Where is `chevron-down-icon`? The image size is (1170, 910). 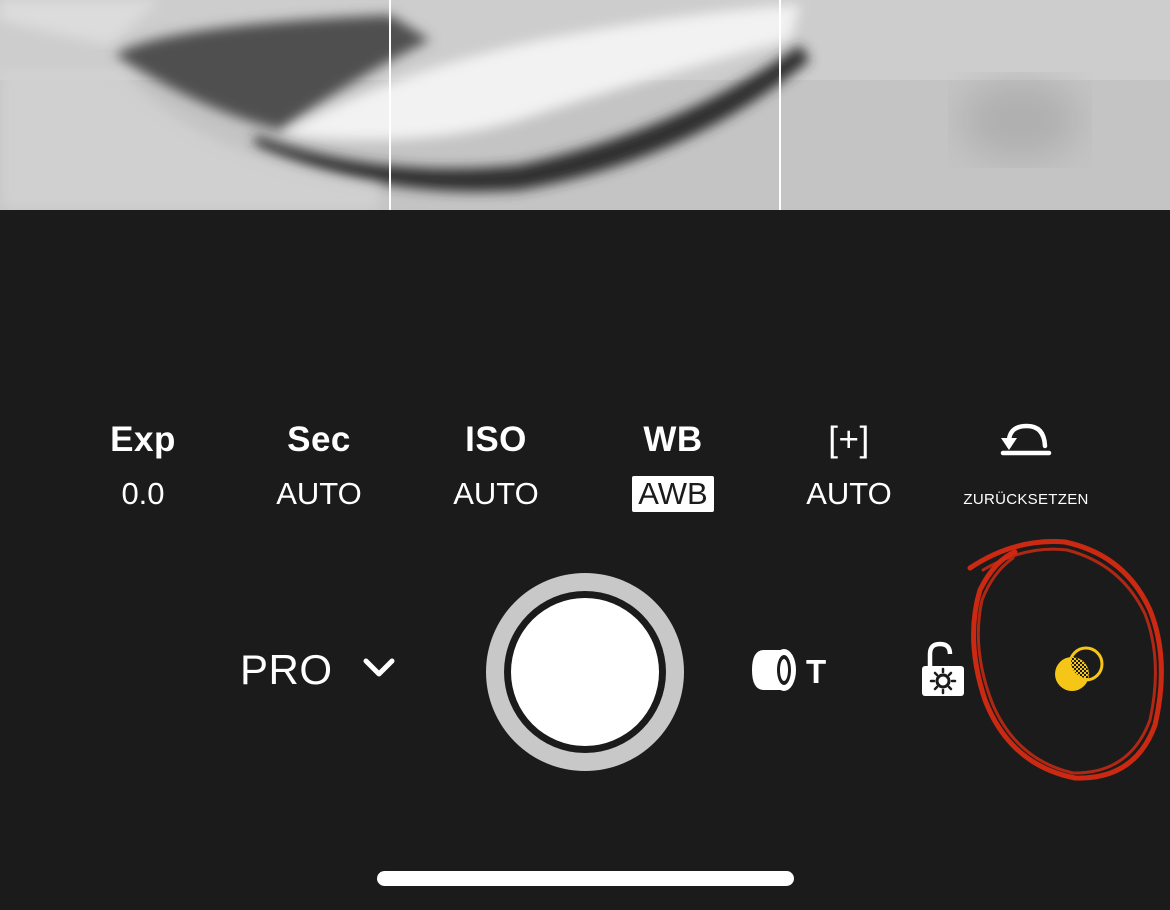 chevron-down-icon is located at coordinates (379, 670).